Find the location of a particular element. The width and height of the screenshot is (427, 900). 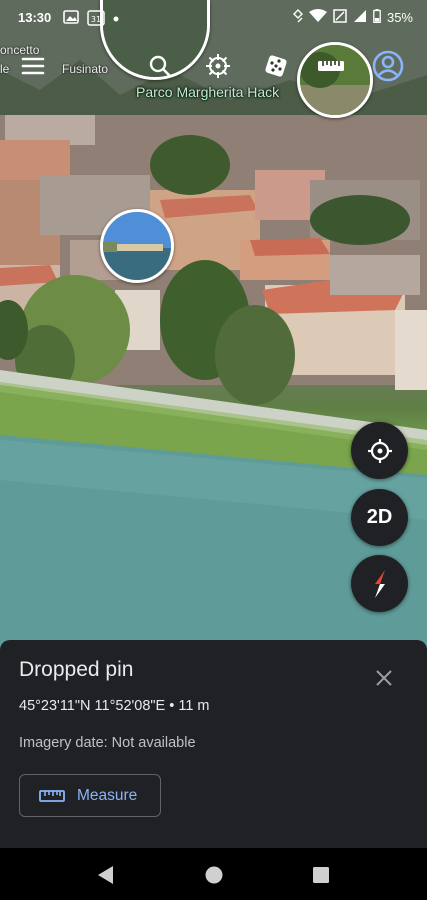

status-time: 13:30 is located at coordinates (35, 17).